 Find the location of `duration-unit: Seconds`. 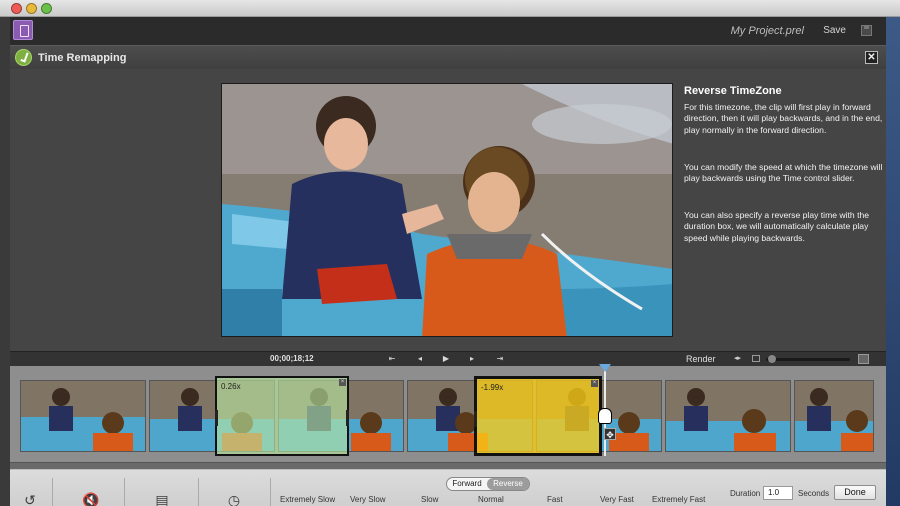

duration-unit: Seconds is located at coordinates (814, 493).